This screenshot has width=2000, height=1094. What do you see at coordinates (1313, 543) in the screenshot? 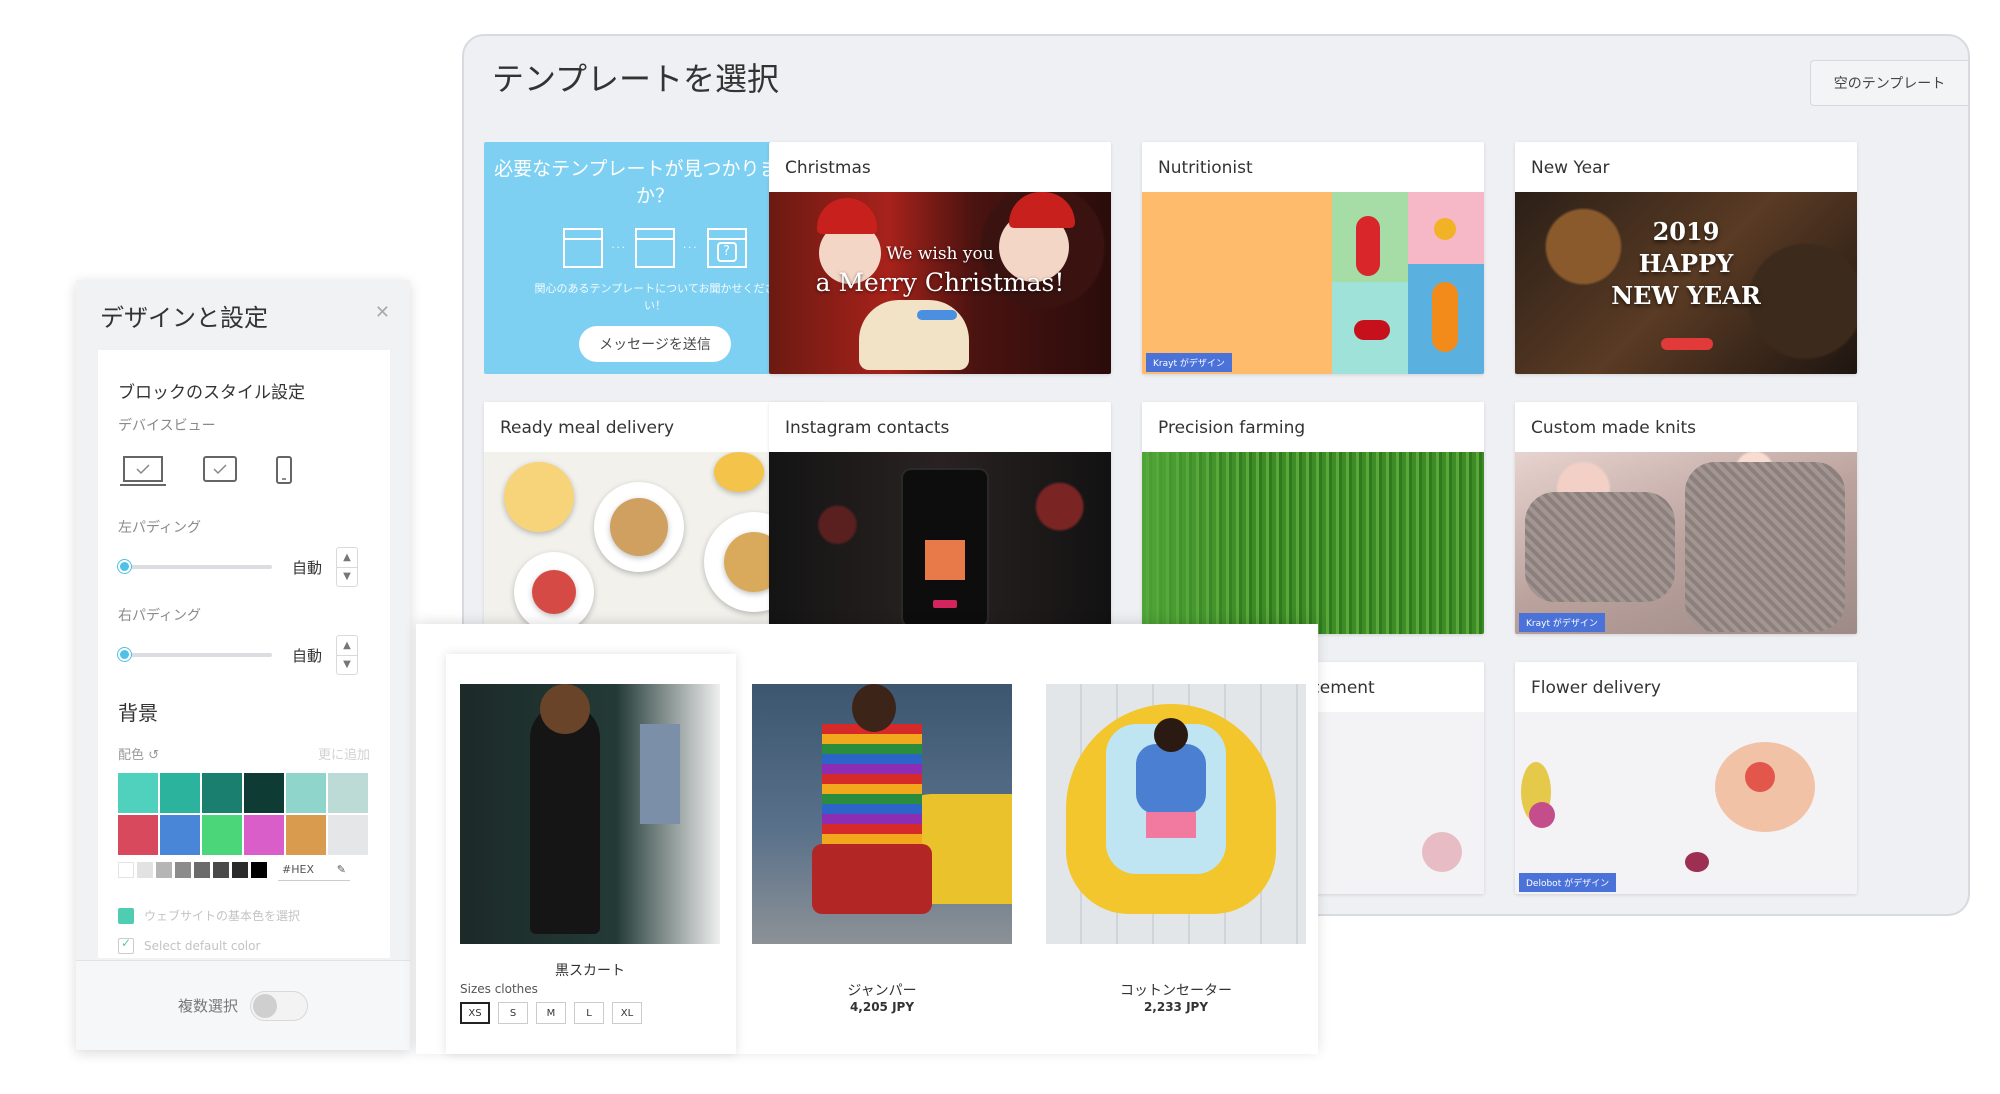
I see `farming-thumbnail` at bounding box center [1313, 543].